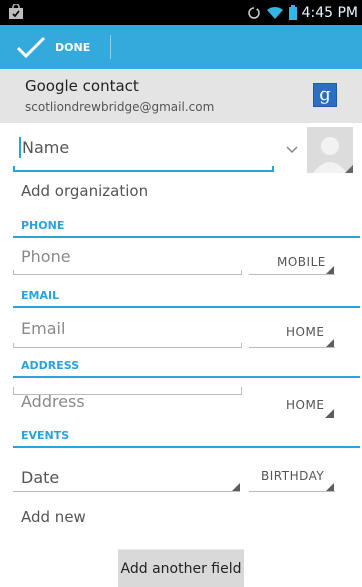  What do you see at coordinates (50, 365) in the screenshot?
I see `section-address-label: ADDRESS` at bounding box center [50, 365].